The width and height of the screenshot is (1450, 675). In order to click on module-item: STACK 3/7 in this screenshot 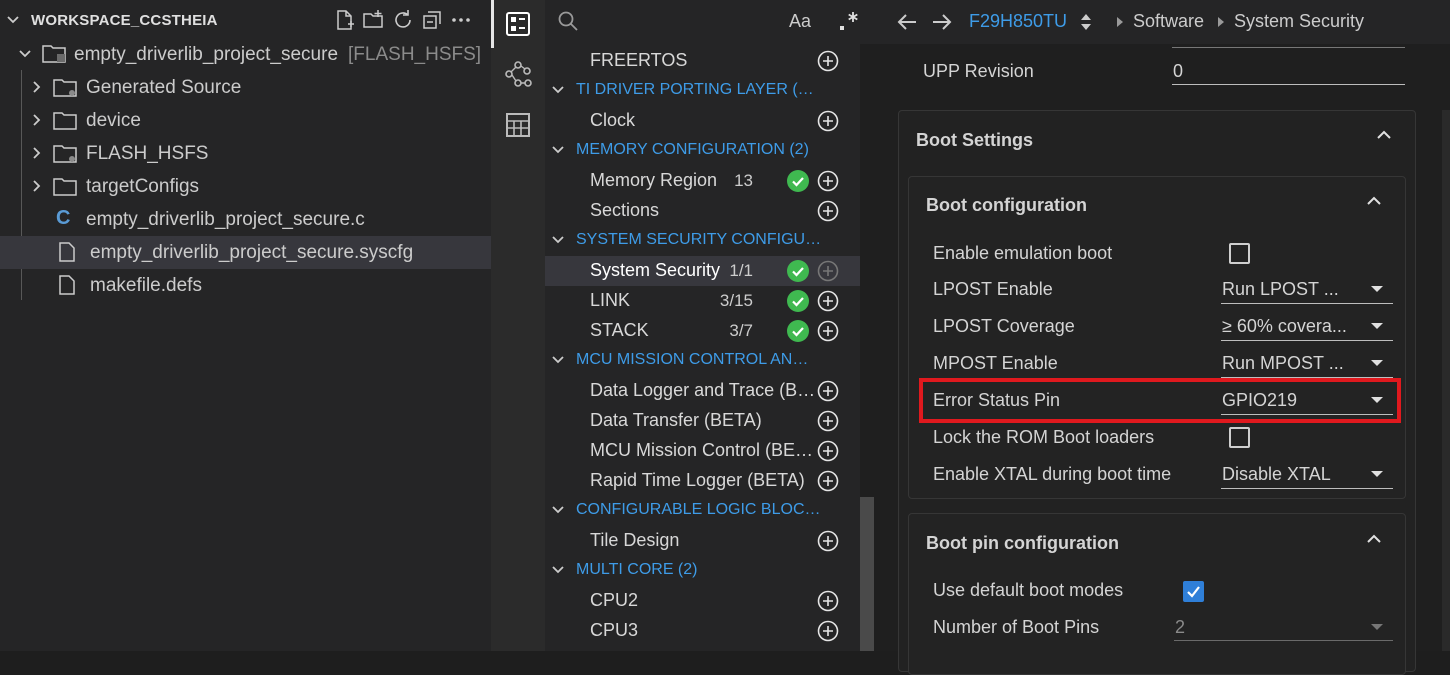, I will do `click(702, 331)`.